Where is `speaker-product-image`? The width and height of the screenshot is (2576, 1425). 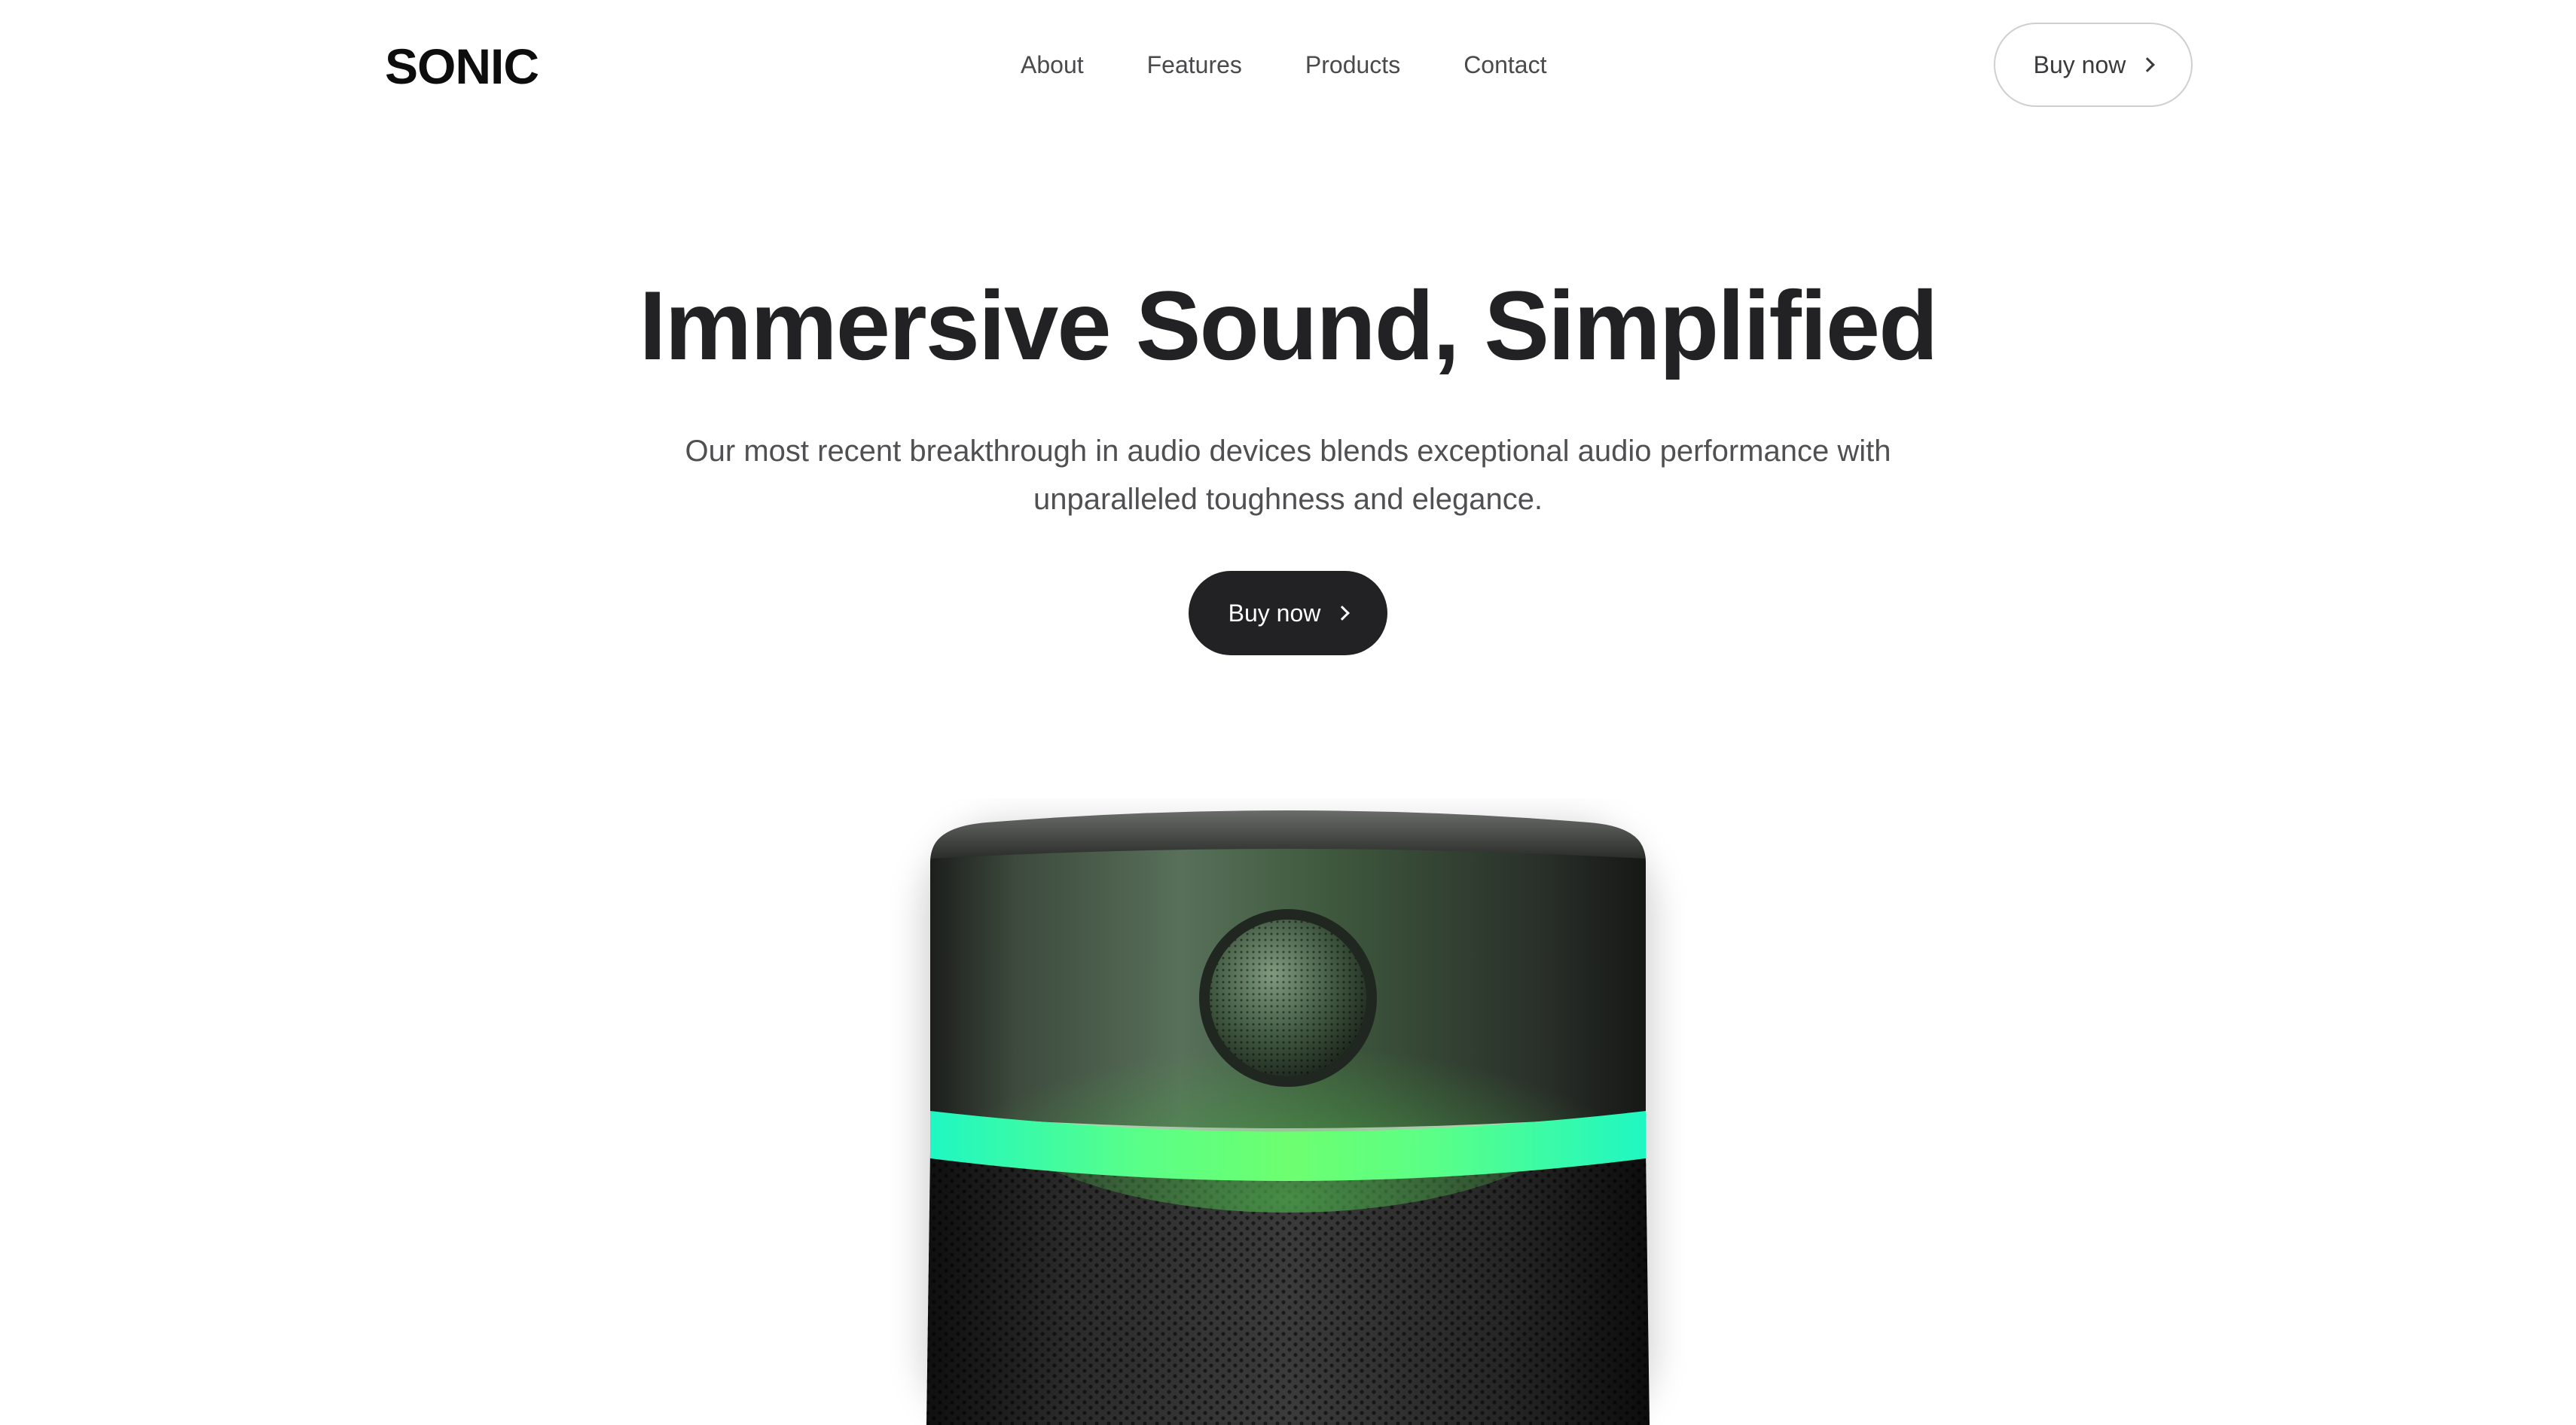
speaker-product-image is located at coordinates (1288, 1111).